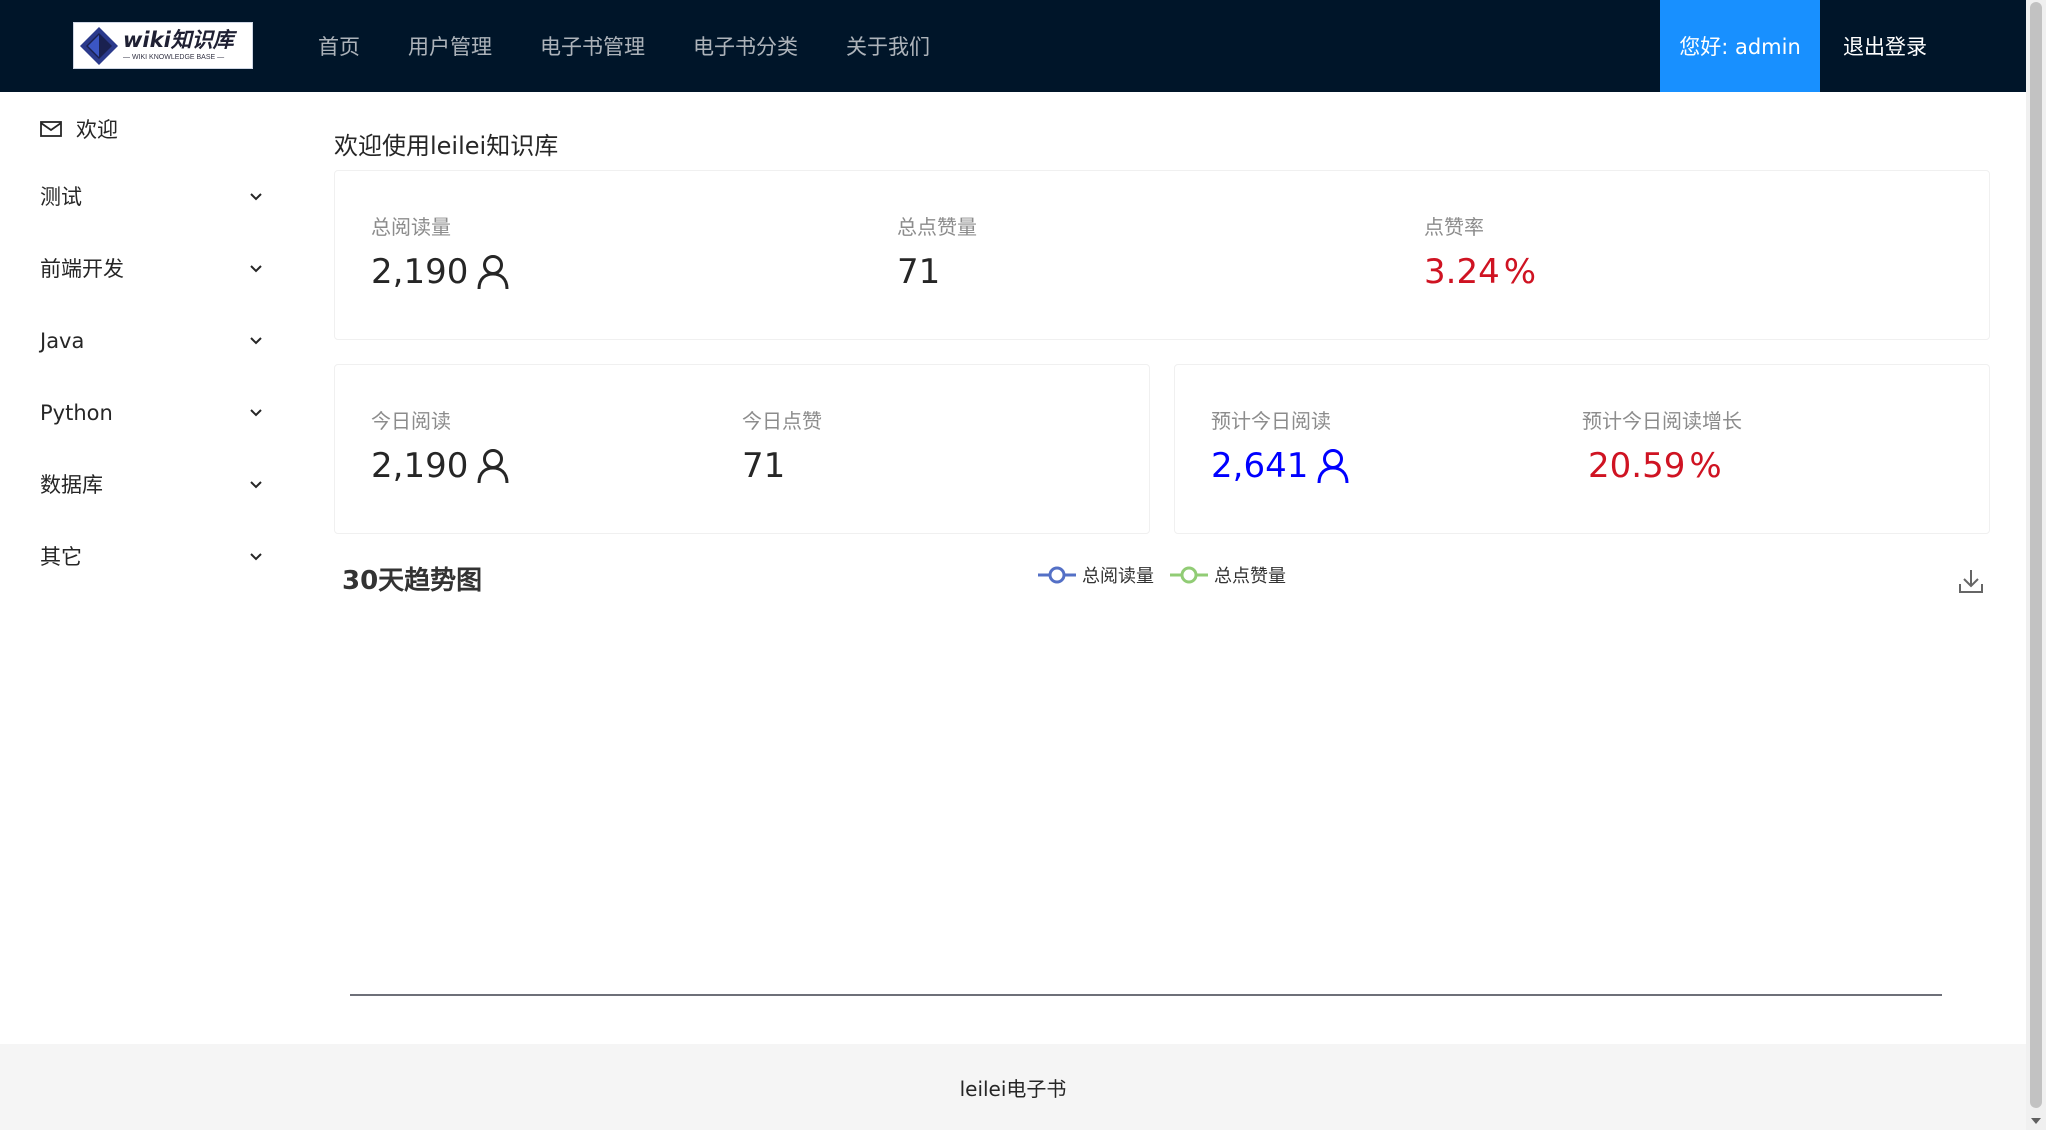  I want to click on stat-like-rate: 点赞率 3.24 %, so click(1480, 251).